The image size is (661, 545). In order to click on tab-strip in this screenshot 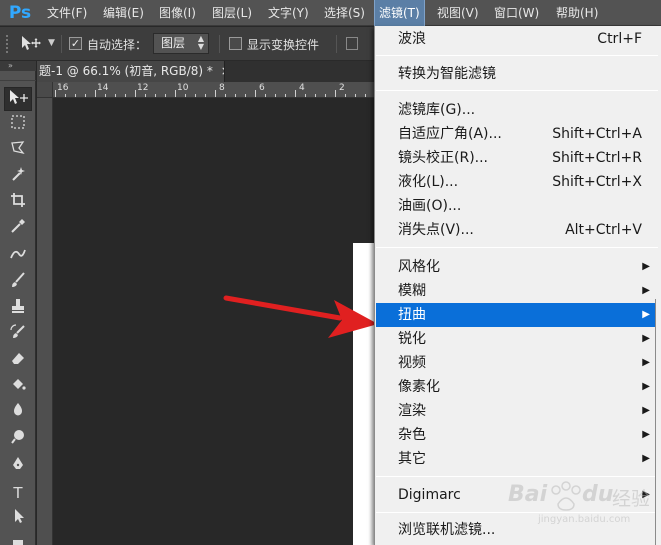, I will do `click(301, 71)`.